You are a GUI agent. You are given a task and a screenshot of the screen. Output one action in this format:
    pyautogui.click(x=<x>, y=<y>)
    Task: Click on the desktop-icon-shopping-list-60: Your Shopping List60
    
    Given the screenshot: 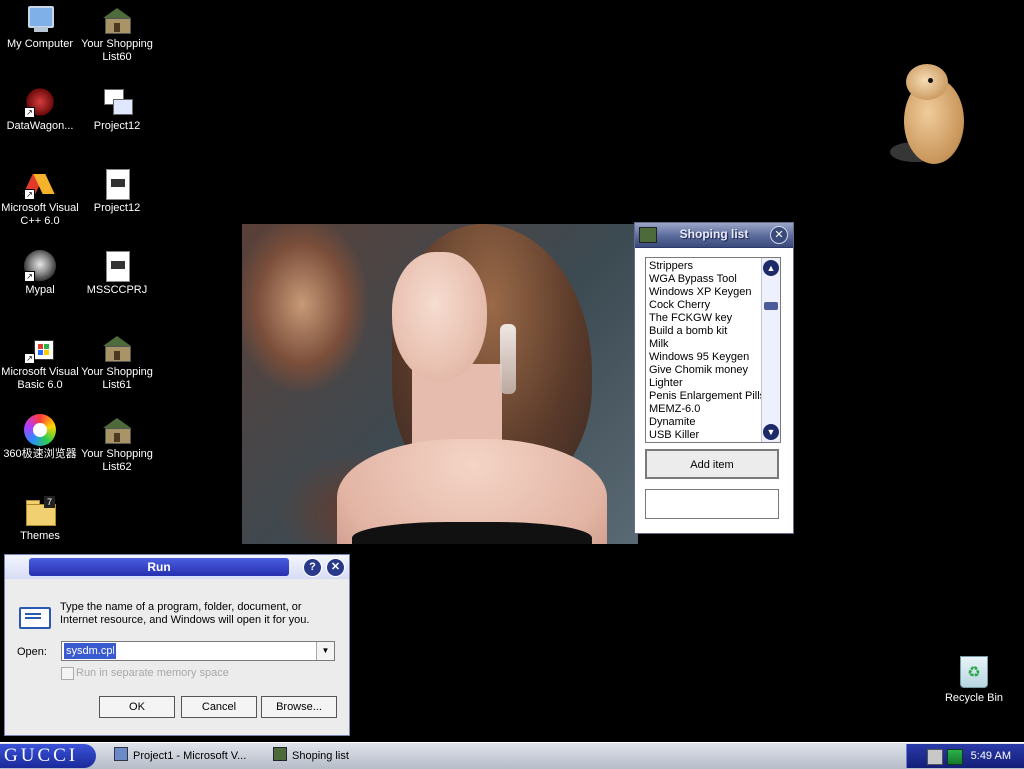 What is the action you would take?
    pyautogui.click(x=117, y=34)
    